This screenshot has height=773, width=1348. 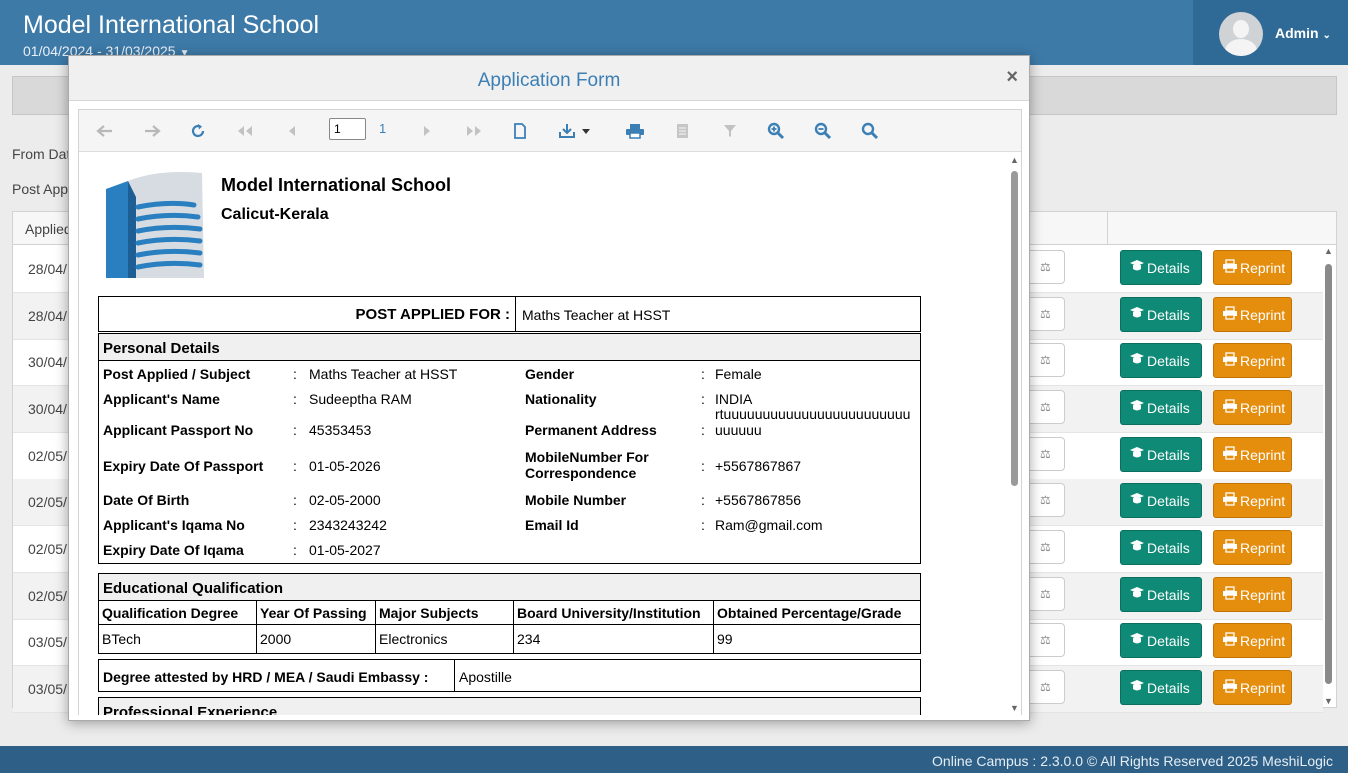 I want to click on copy-icon, so click(x=683, y=131).